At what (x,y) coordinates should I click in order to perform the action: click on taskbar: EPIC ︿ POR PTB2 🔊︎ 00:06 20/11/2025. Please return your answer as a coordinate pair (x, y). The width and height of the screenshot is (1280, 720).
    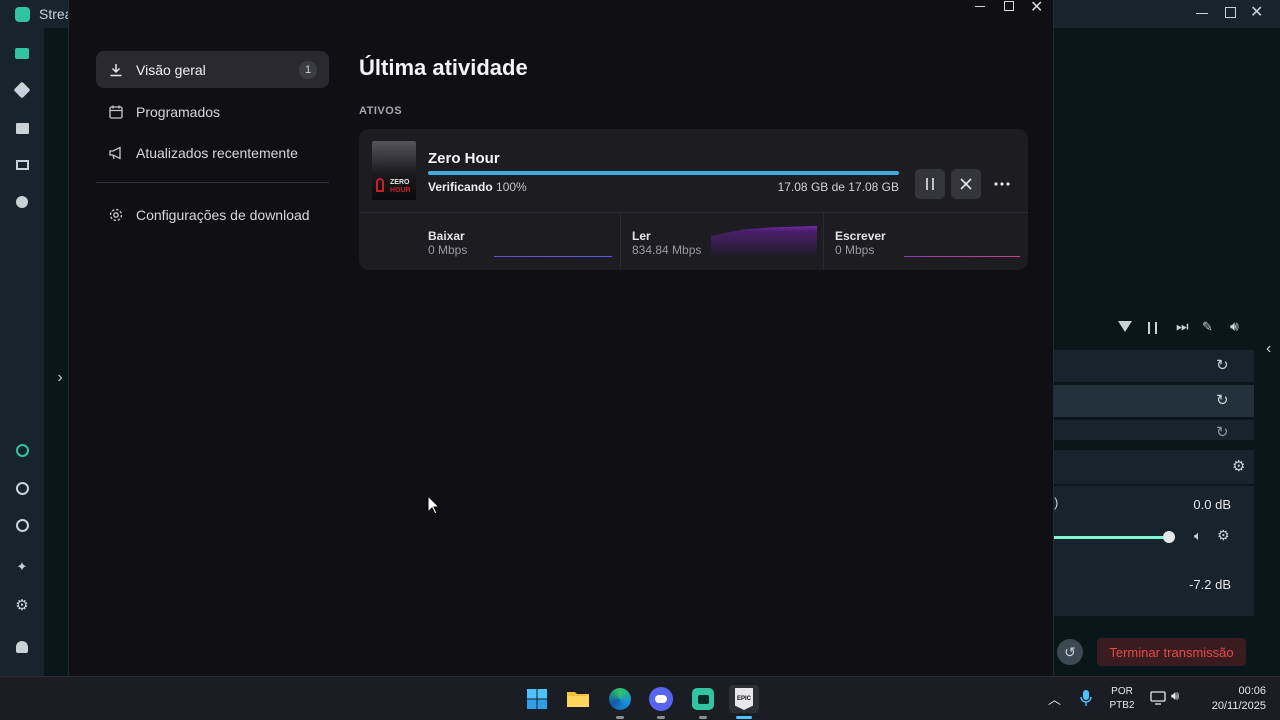
    Looking at the image, I should click on (640, 698).